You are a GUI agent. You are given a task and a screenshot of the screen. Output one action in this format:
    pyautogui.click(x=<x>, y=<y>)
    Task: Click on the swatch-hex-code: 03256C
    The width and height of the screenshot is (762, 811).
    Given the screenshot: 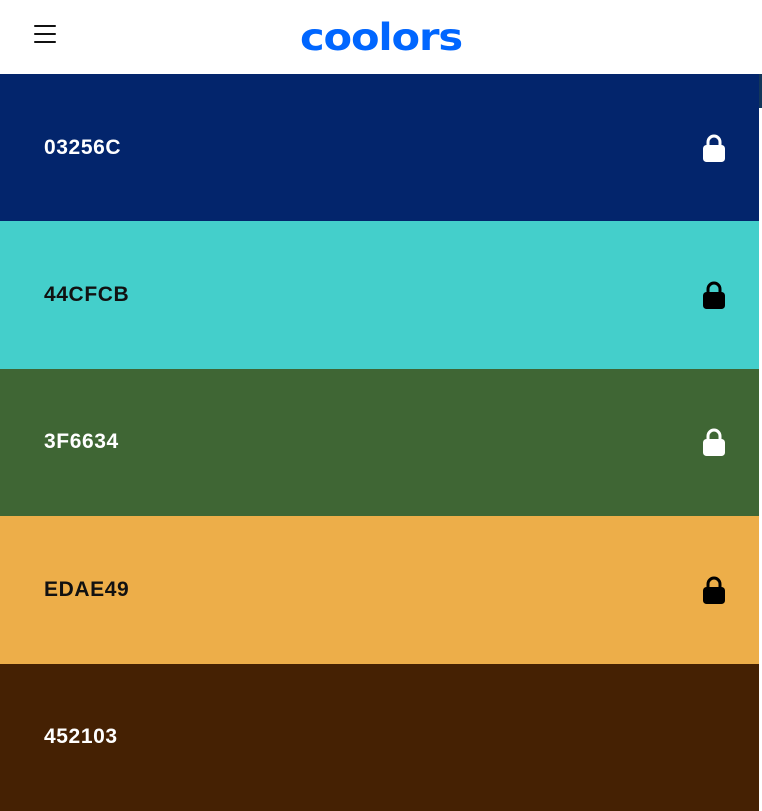 What is the action you would take?
    pyautogui.click(x=82, y=148)
    